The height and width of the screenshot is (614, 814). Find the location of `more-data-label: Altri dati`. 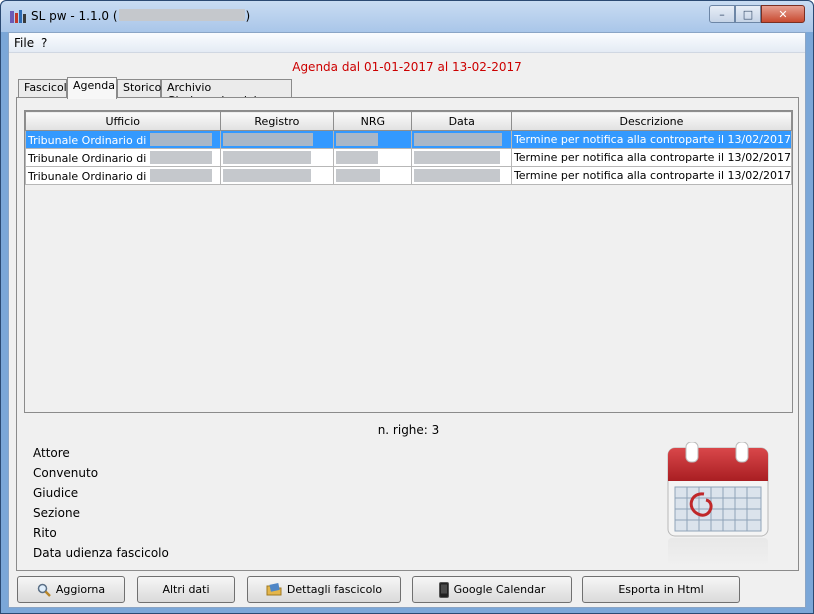

more-data-label: Altri dati is located at coordinates (186, 589).